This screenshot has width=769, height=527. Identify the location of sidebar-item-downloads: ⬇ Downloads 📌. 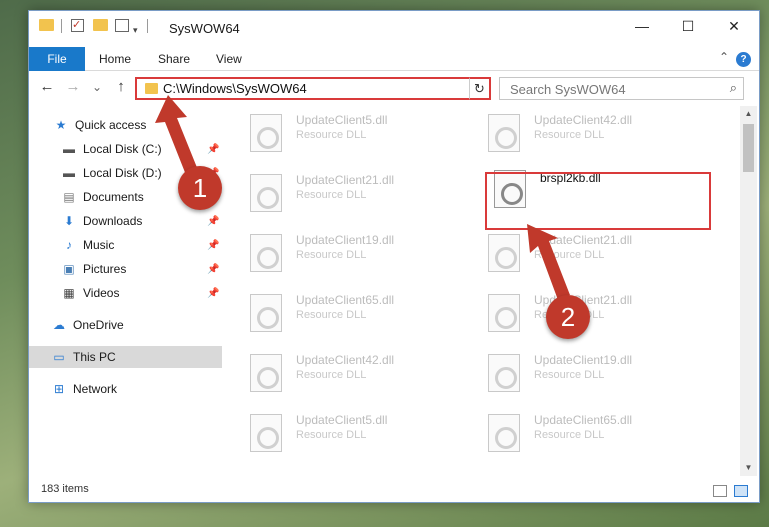
(125, 221).